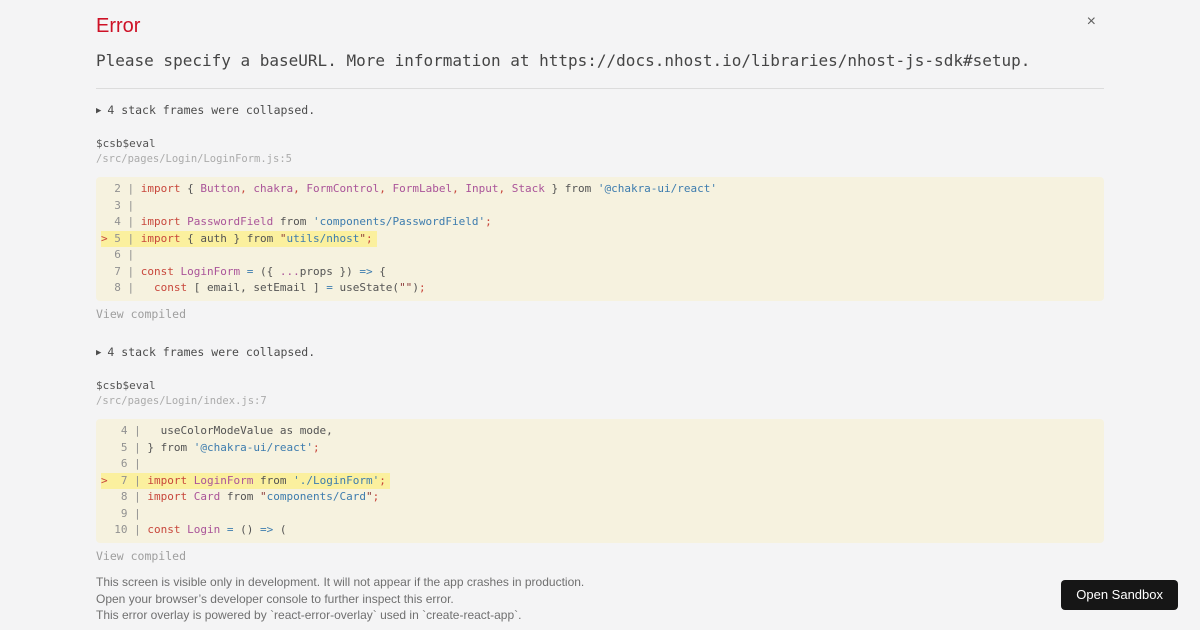 The height and width of the screenshot is (630, 1200). Describe the element at coordinates (257, 287) in the screenshot. I see `code-token: [ email, setEmail ]` at that location.